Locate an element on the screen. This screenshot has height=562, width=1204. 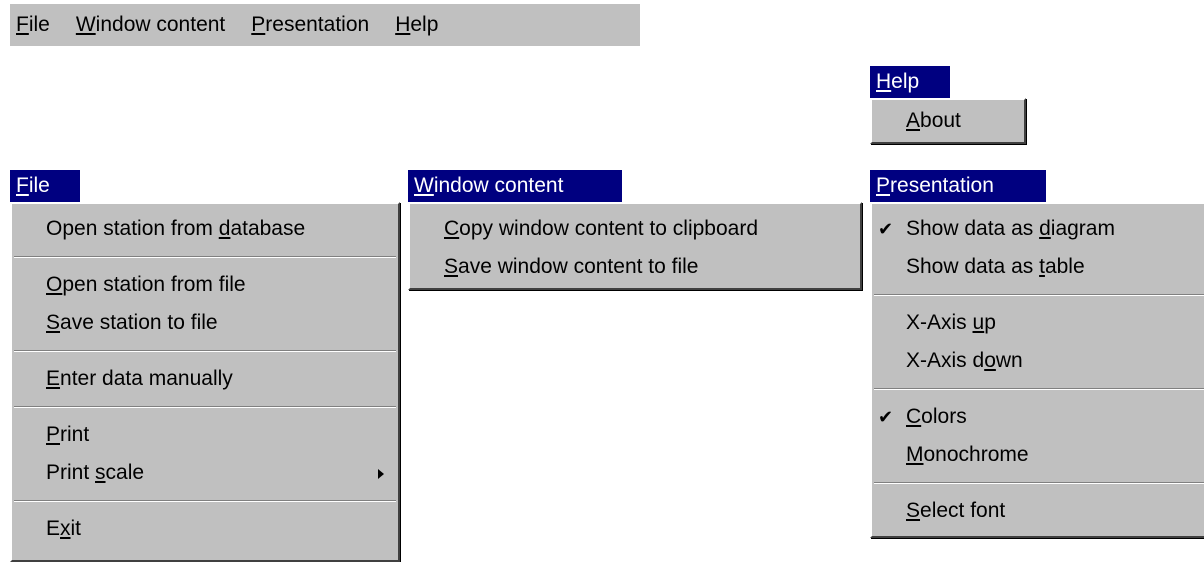
access-key: o is located at coordinates (990, 360).